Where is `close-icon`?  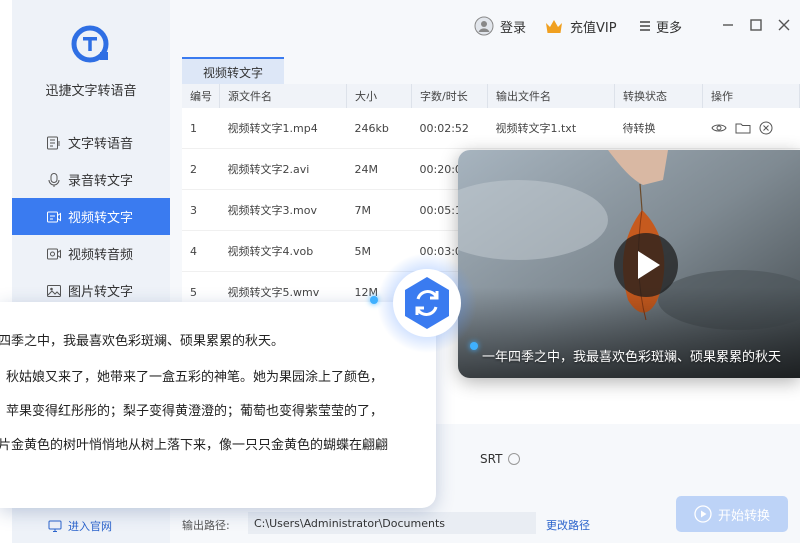 close-icon is located at coordinates (784, 25).